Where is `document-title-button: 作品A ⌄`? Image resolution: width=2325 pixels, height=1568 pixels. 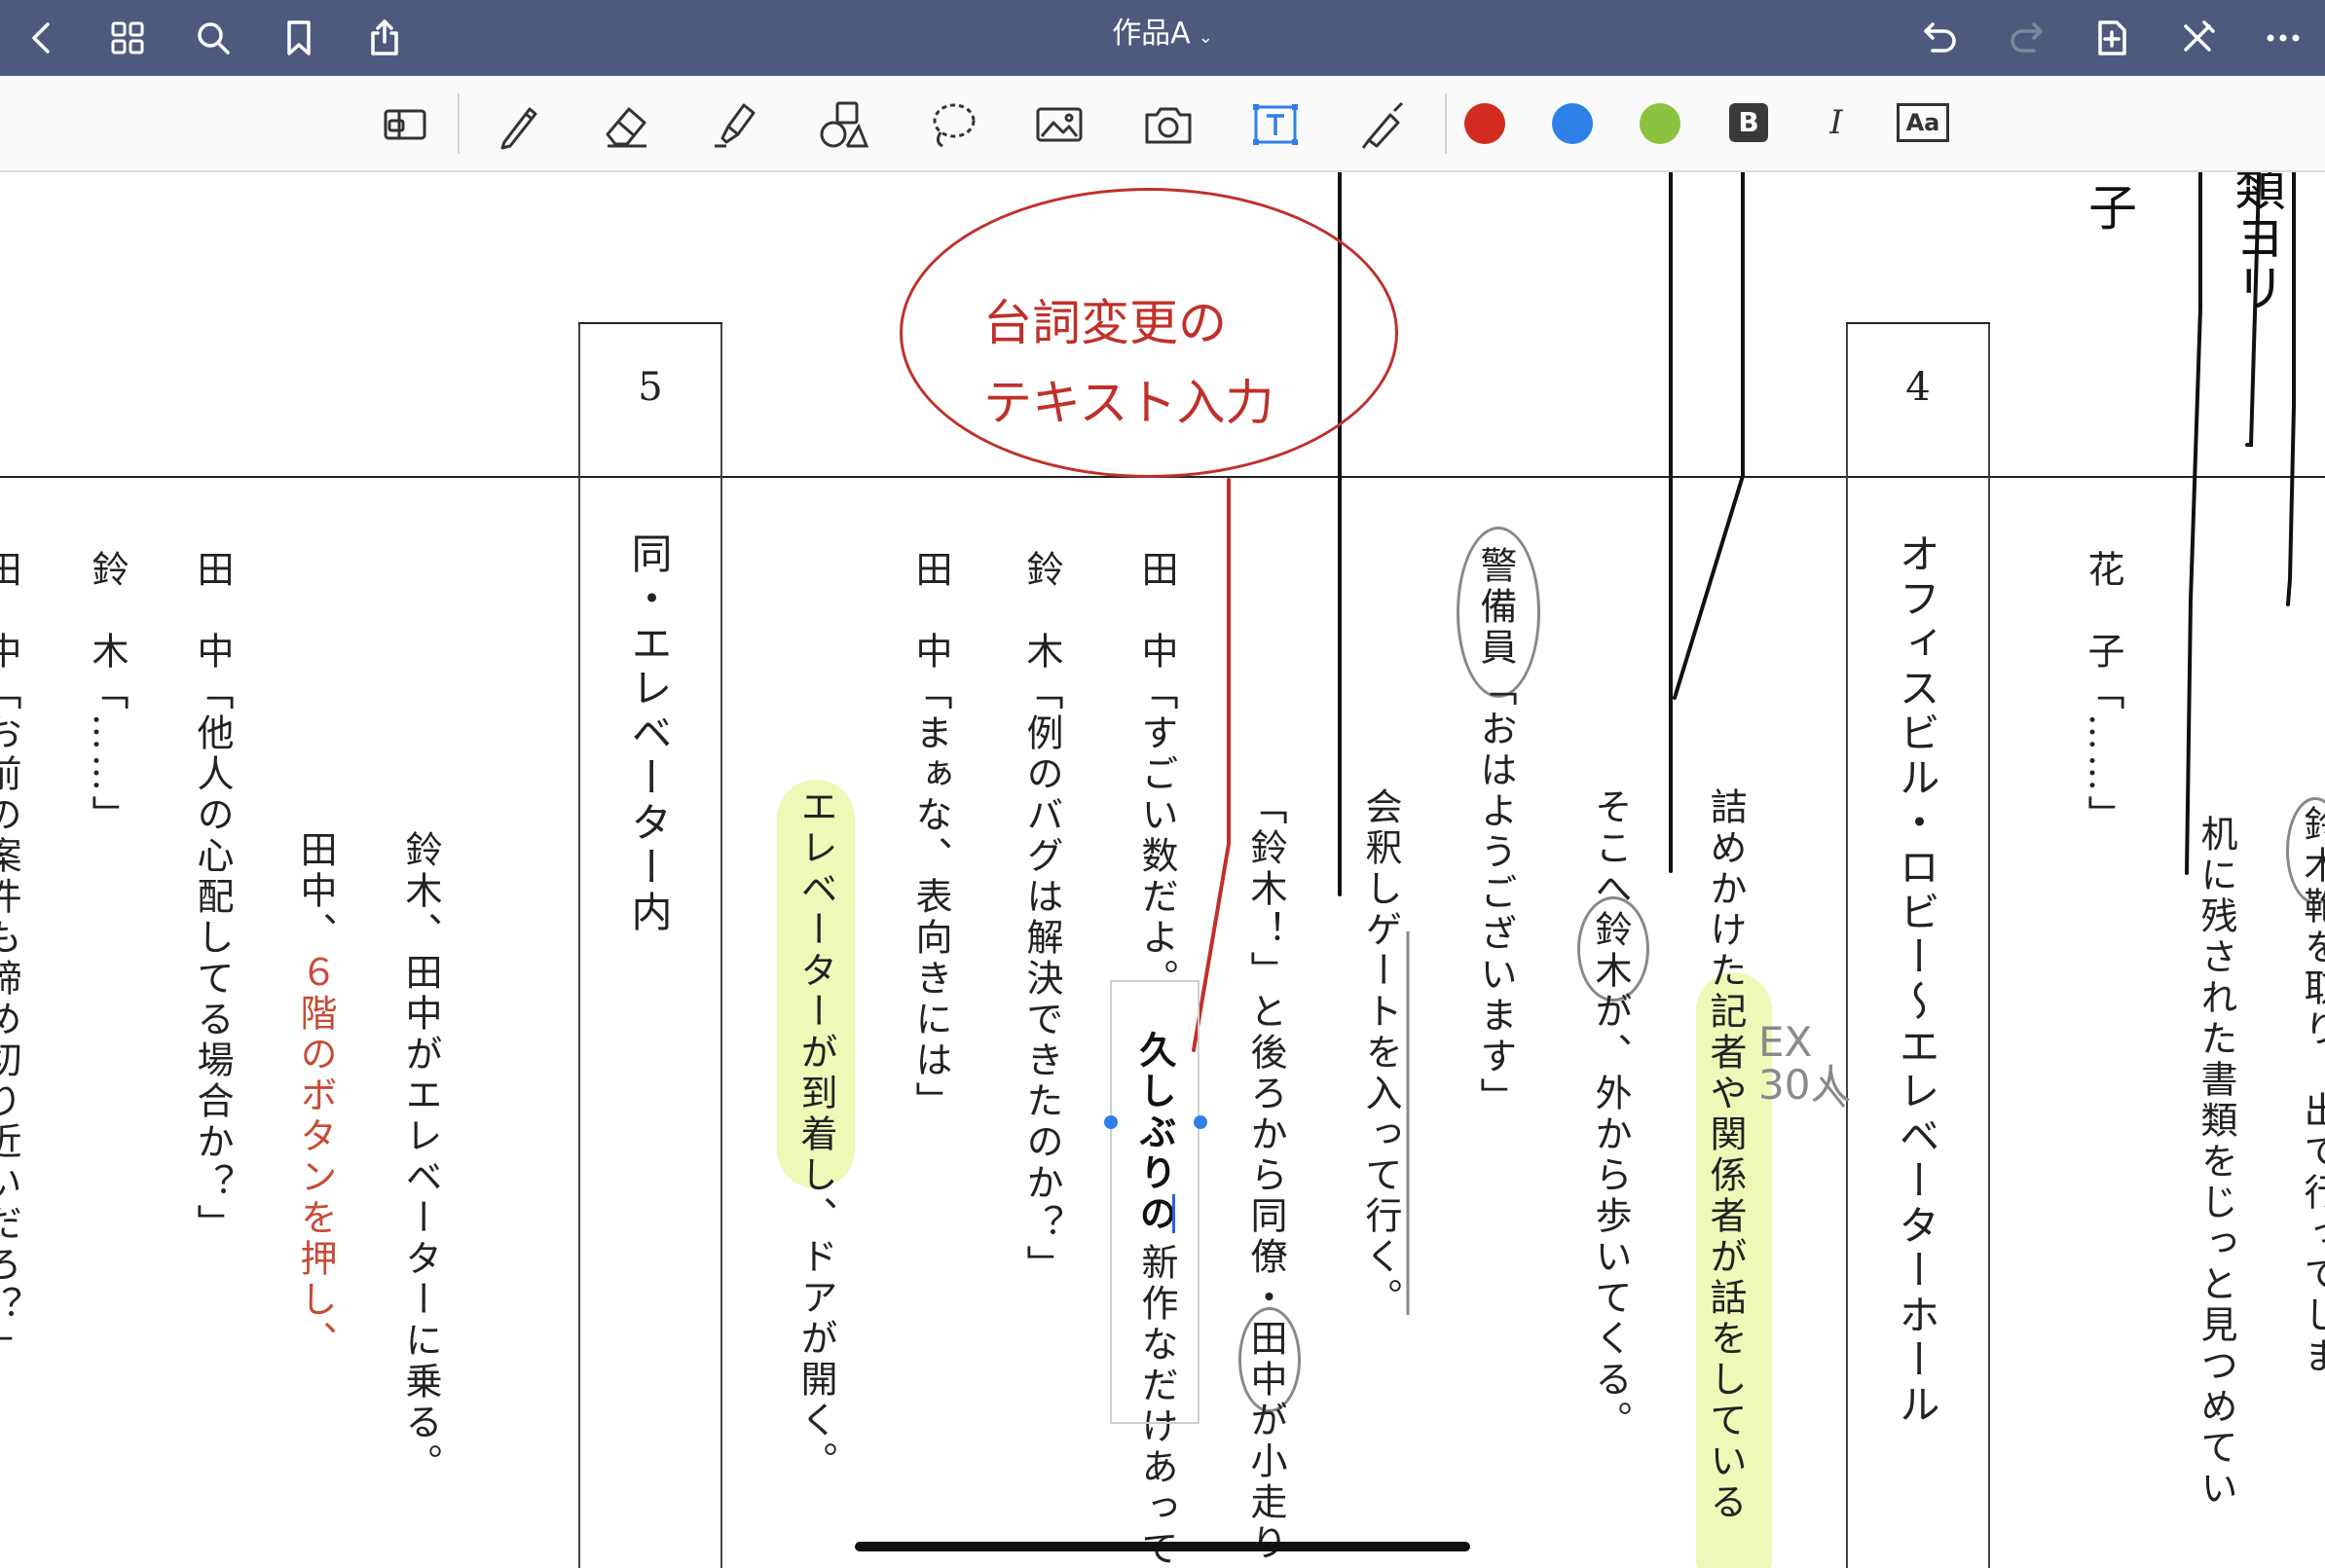 document-title-button: 作品A ⌄ is located at coordinates (1162, 34).